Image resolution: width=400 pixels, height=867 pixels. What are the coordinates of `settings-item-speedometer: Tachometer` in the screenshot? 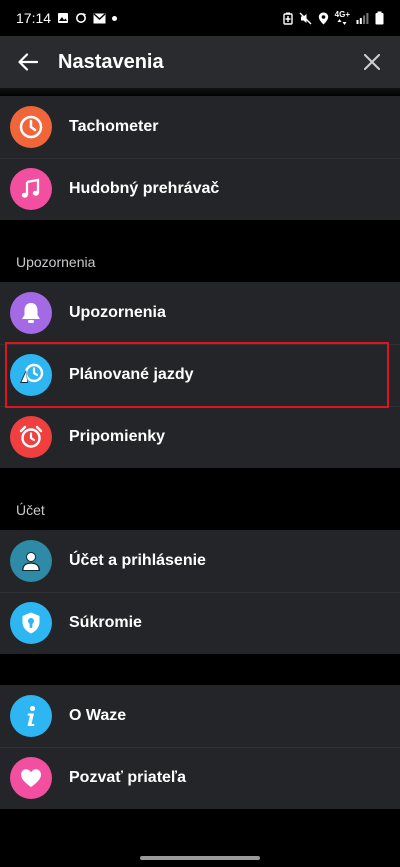 It's located at (200, 127).